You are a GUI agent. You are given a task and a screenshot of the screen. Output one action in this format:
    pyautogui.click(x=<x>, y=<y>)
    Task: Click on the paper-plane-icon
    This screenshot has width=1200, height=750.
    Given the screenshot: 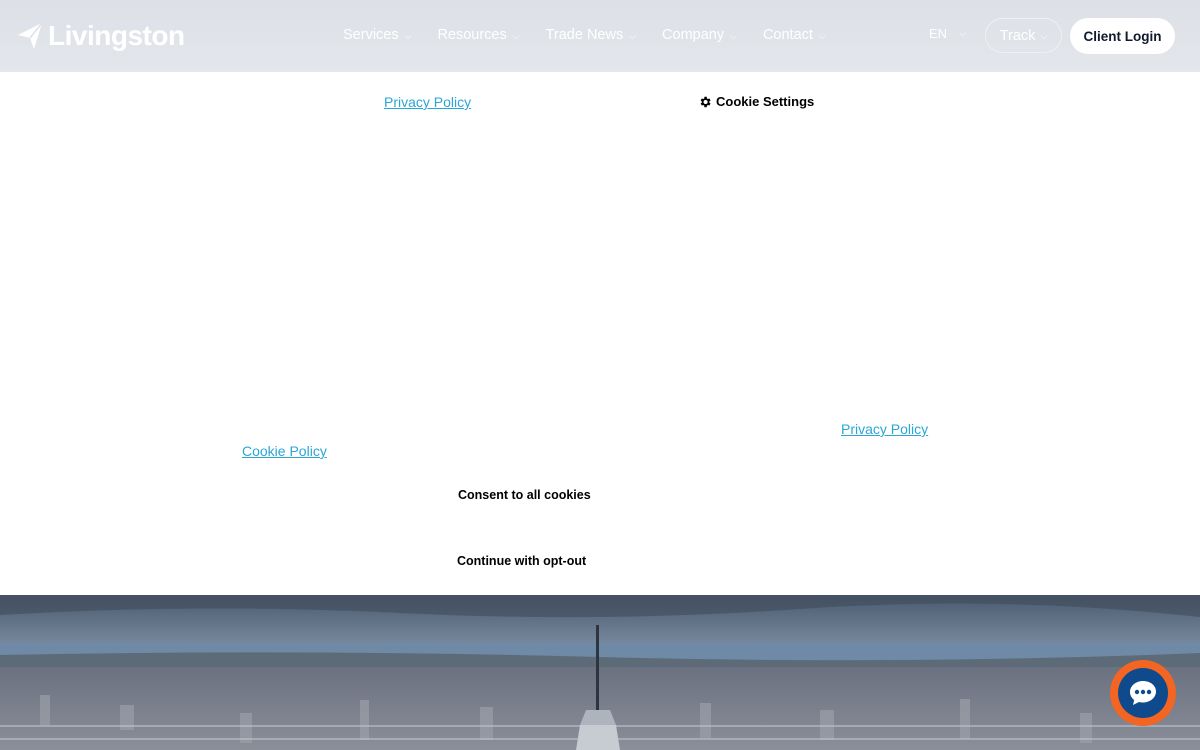 What is the action you would take?
    pyautogui.click(x=30, y=36)
    